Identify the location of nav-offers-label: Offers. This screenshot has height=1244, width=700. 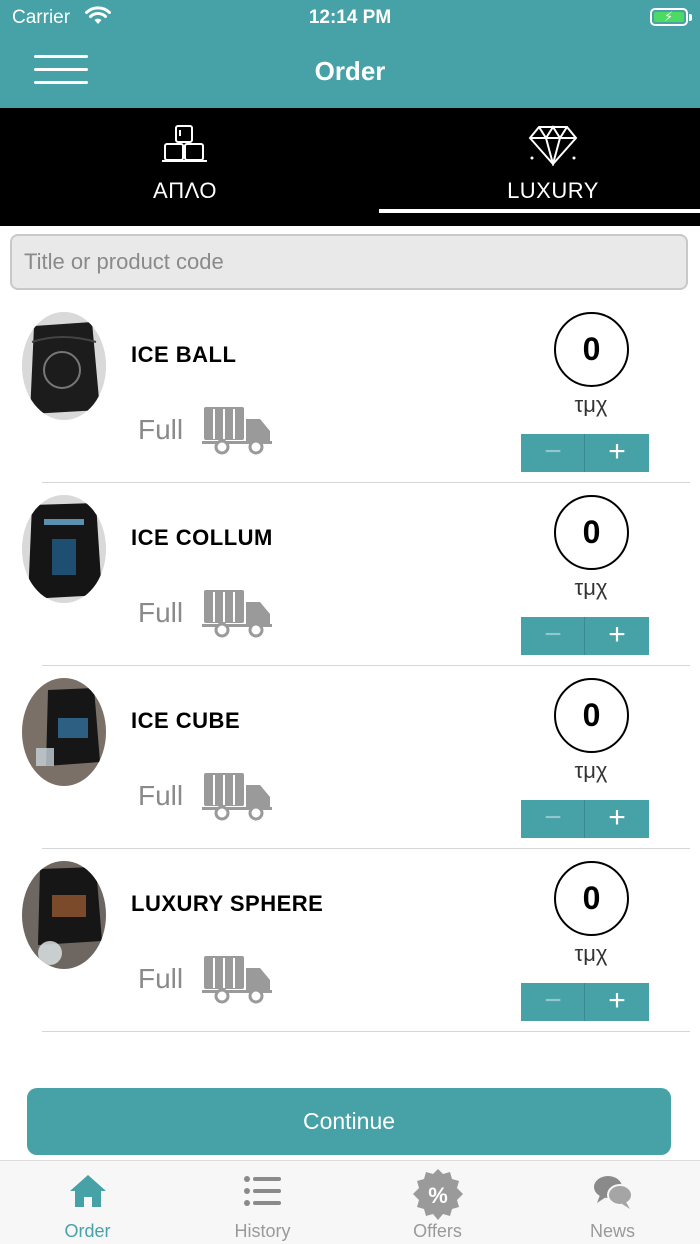
(437, 1231).